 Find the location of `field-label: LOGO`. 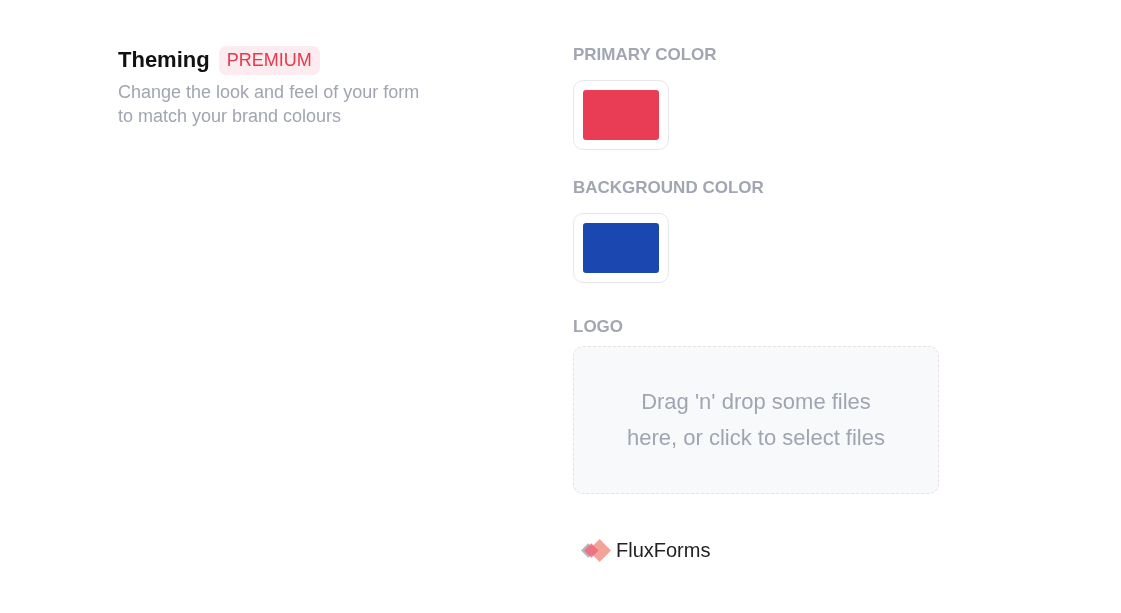

field-label: LOGO is located at coordinates (598, 327).